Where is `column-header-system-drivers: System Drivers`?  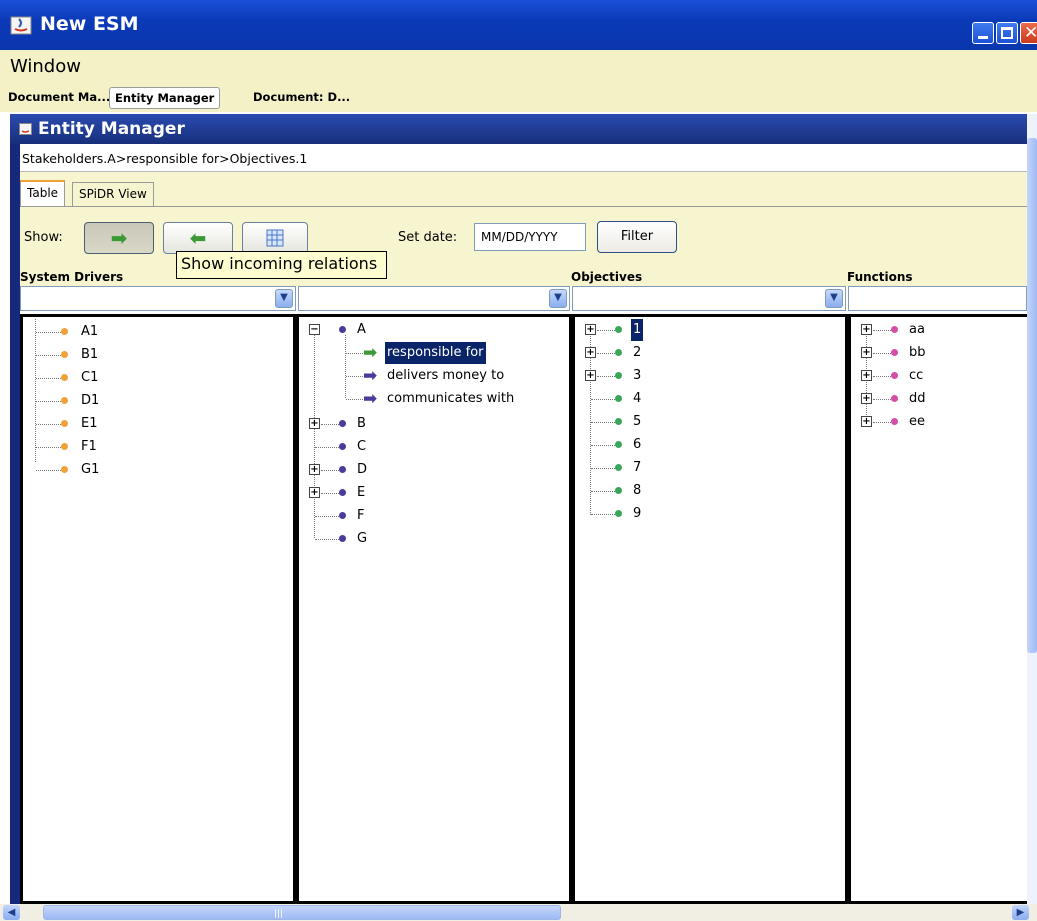 column-header-system-drivers: System Drivers is located at coordinates (72, 277).